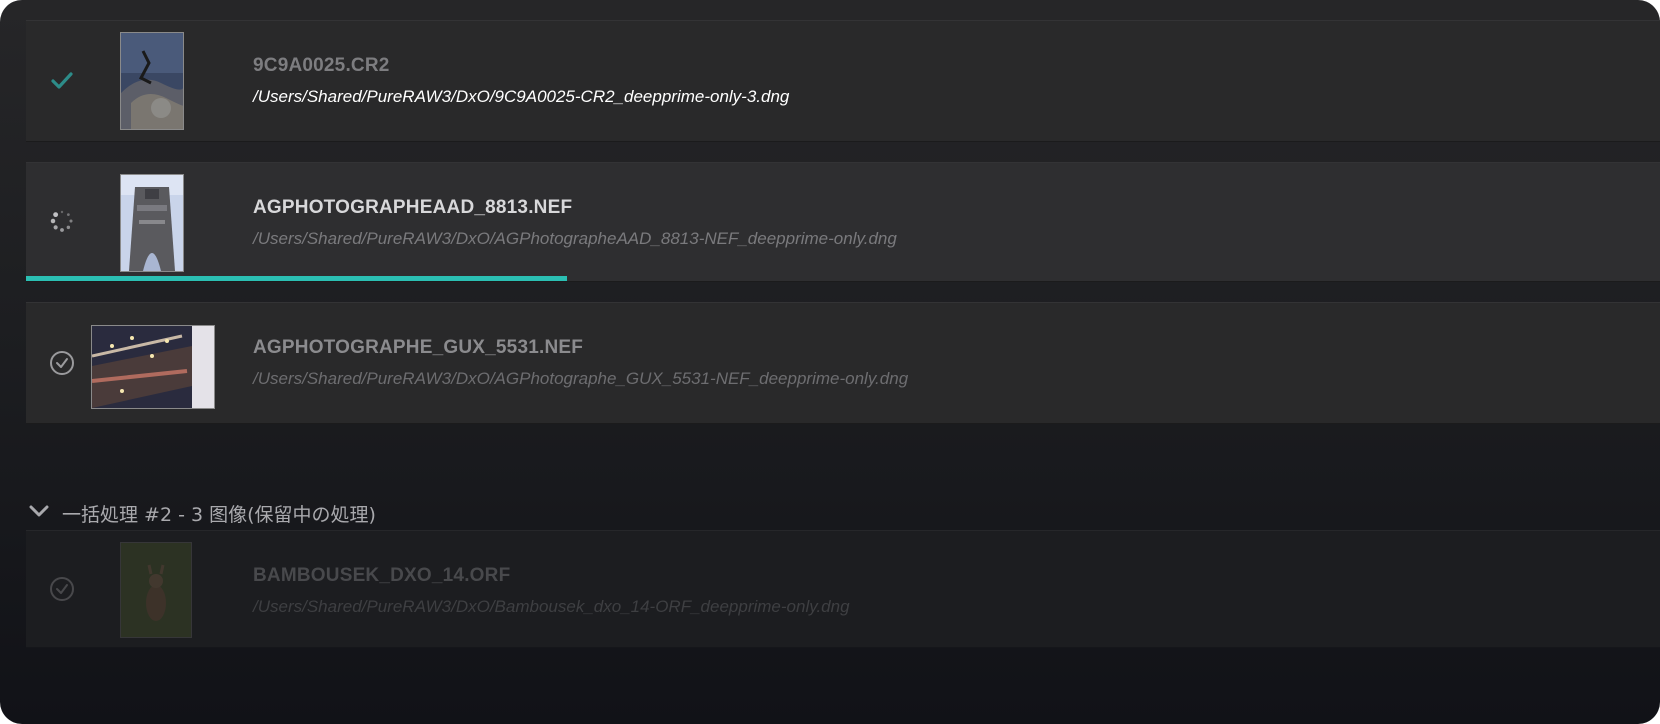  Describe the element at coordinates (382, 575) in the screenshot. I see `item-filename: BAMBOUSEK_DXO_14.ORF` at that location.